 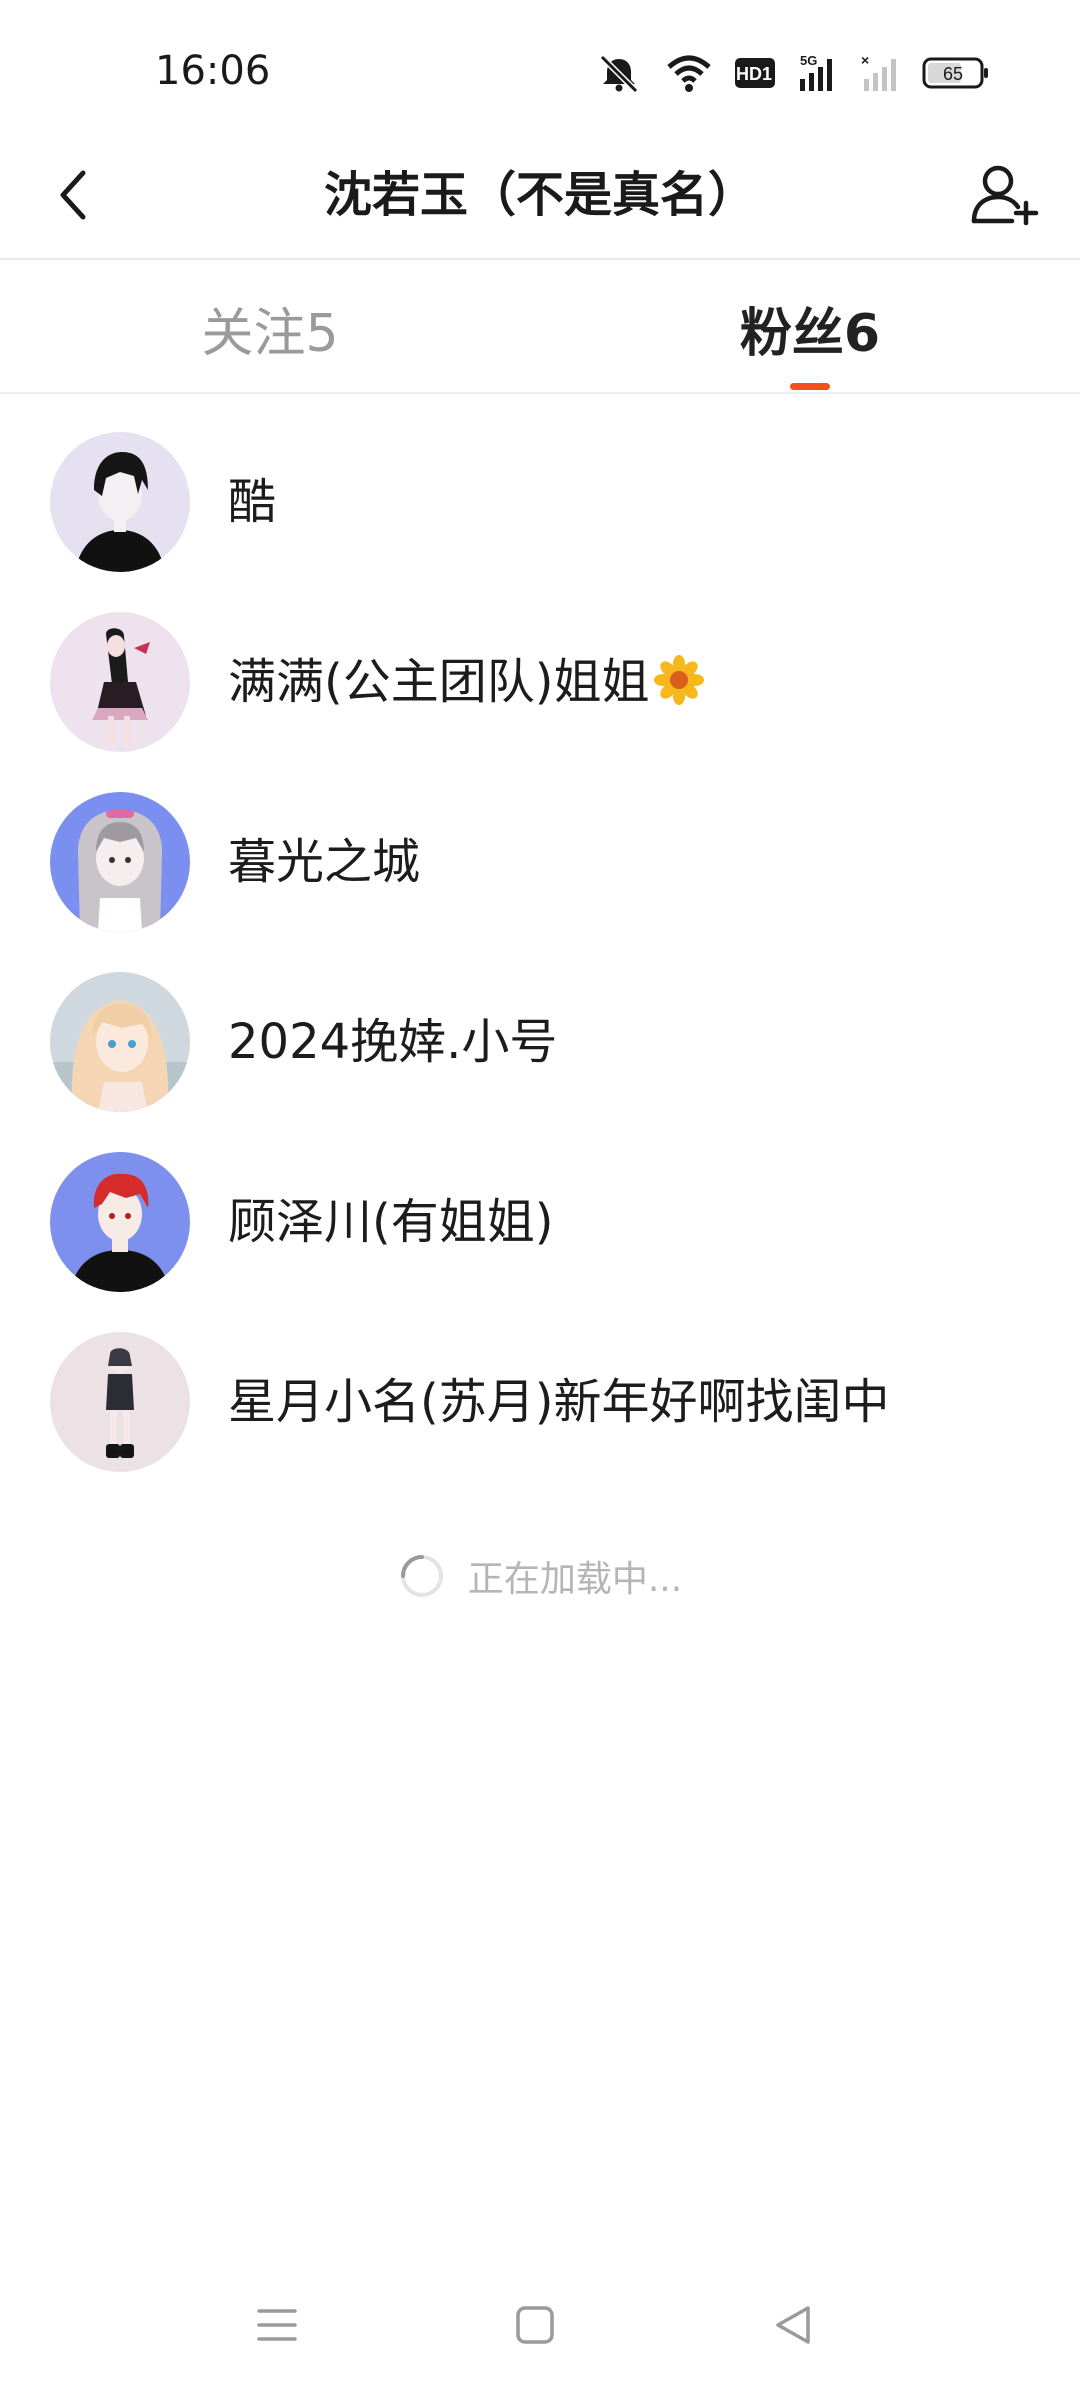 What do you see at coordinates (270, 328) in the screenshot?
I see `tab-following: 关注5` at bounding box center [270, 328].